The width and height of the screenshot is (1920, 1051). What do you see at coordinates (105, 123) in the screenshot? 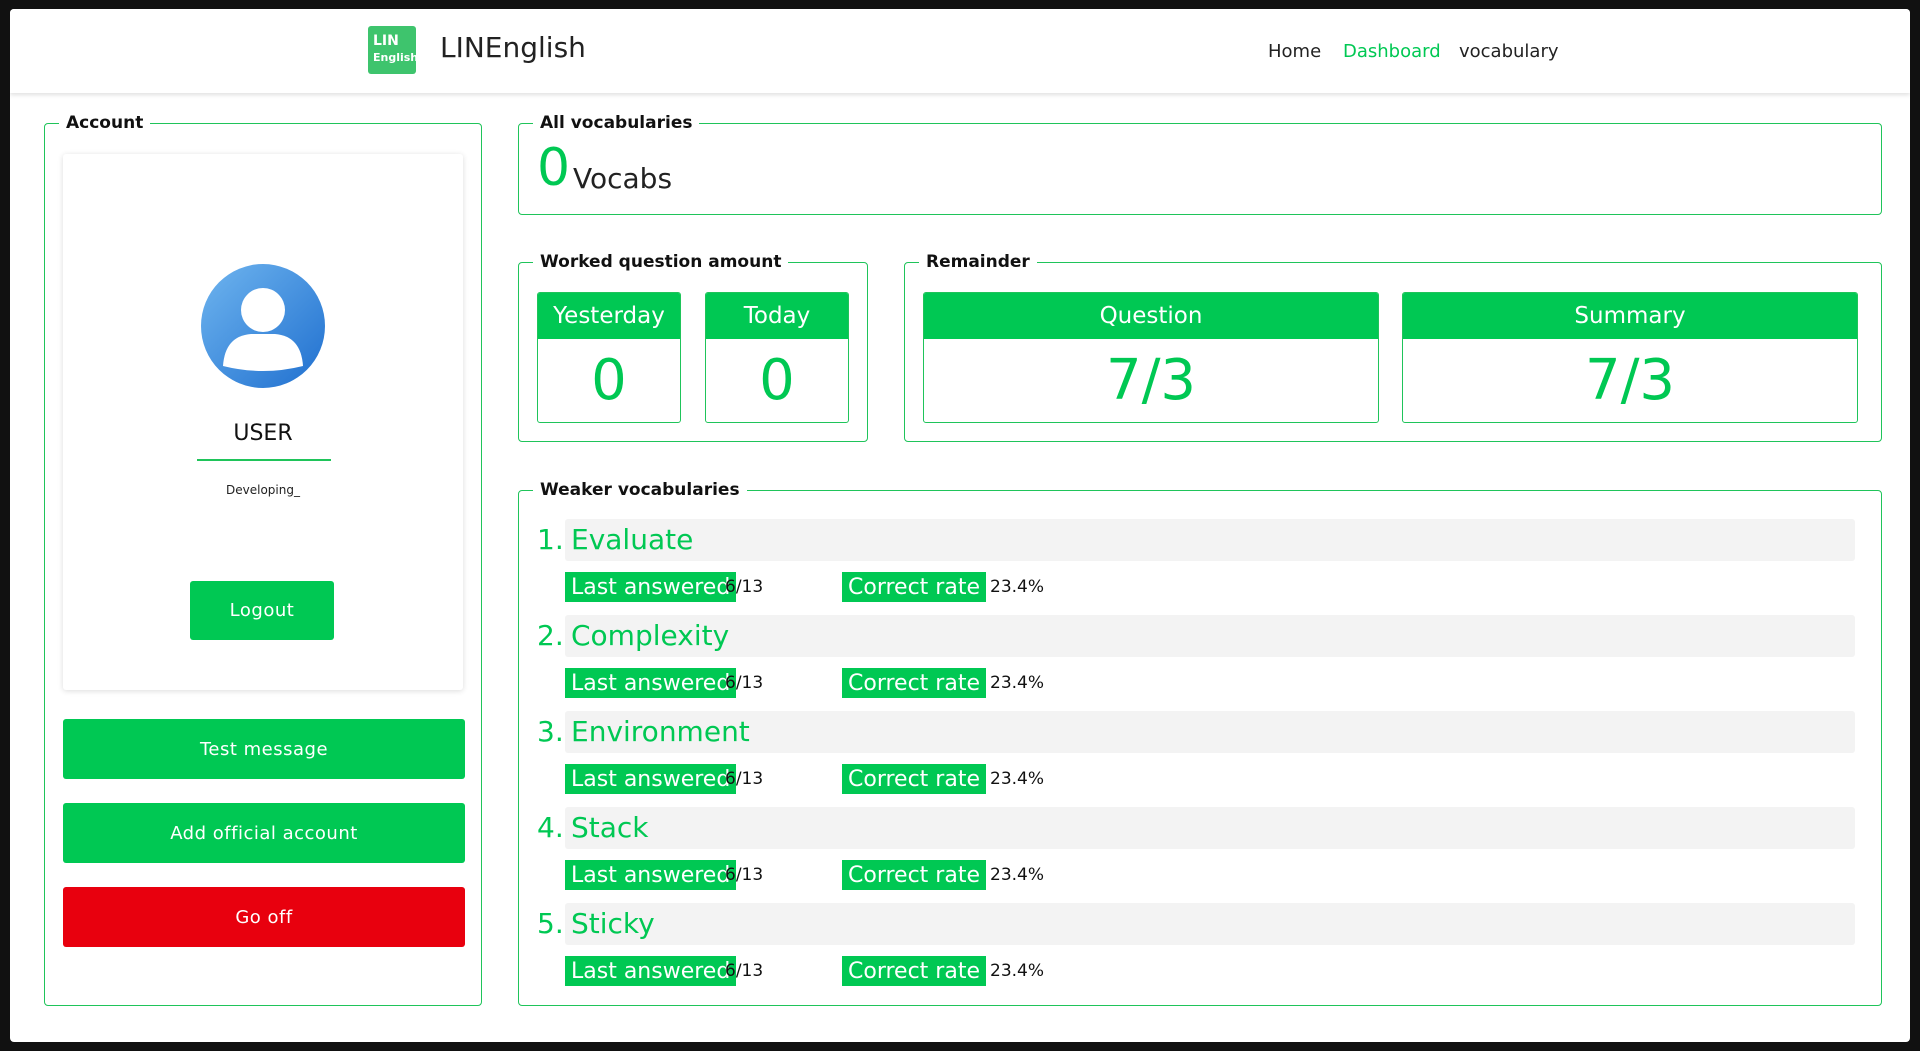
I see `account-legend: Account` at bounding box center [105, 123].